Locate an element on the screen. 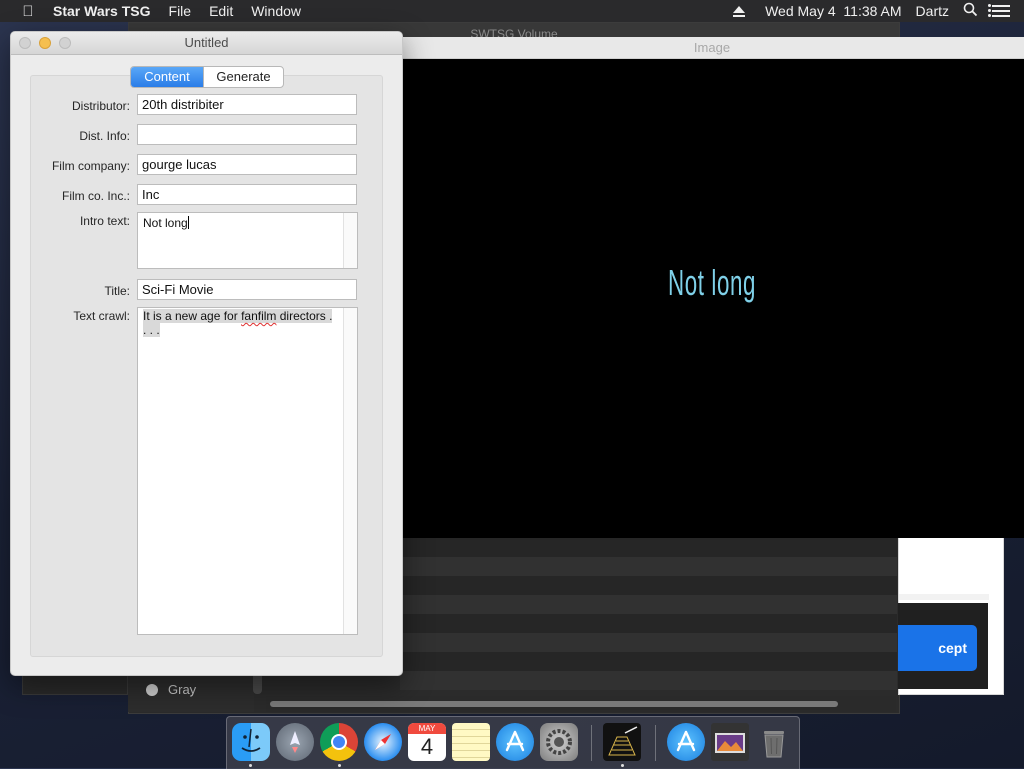 This screenshot has width=1024, height=769. menu-file: File is located at coordinates (180, 11).